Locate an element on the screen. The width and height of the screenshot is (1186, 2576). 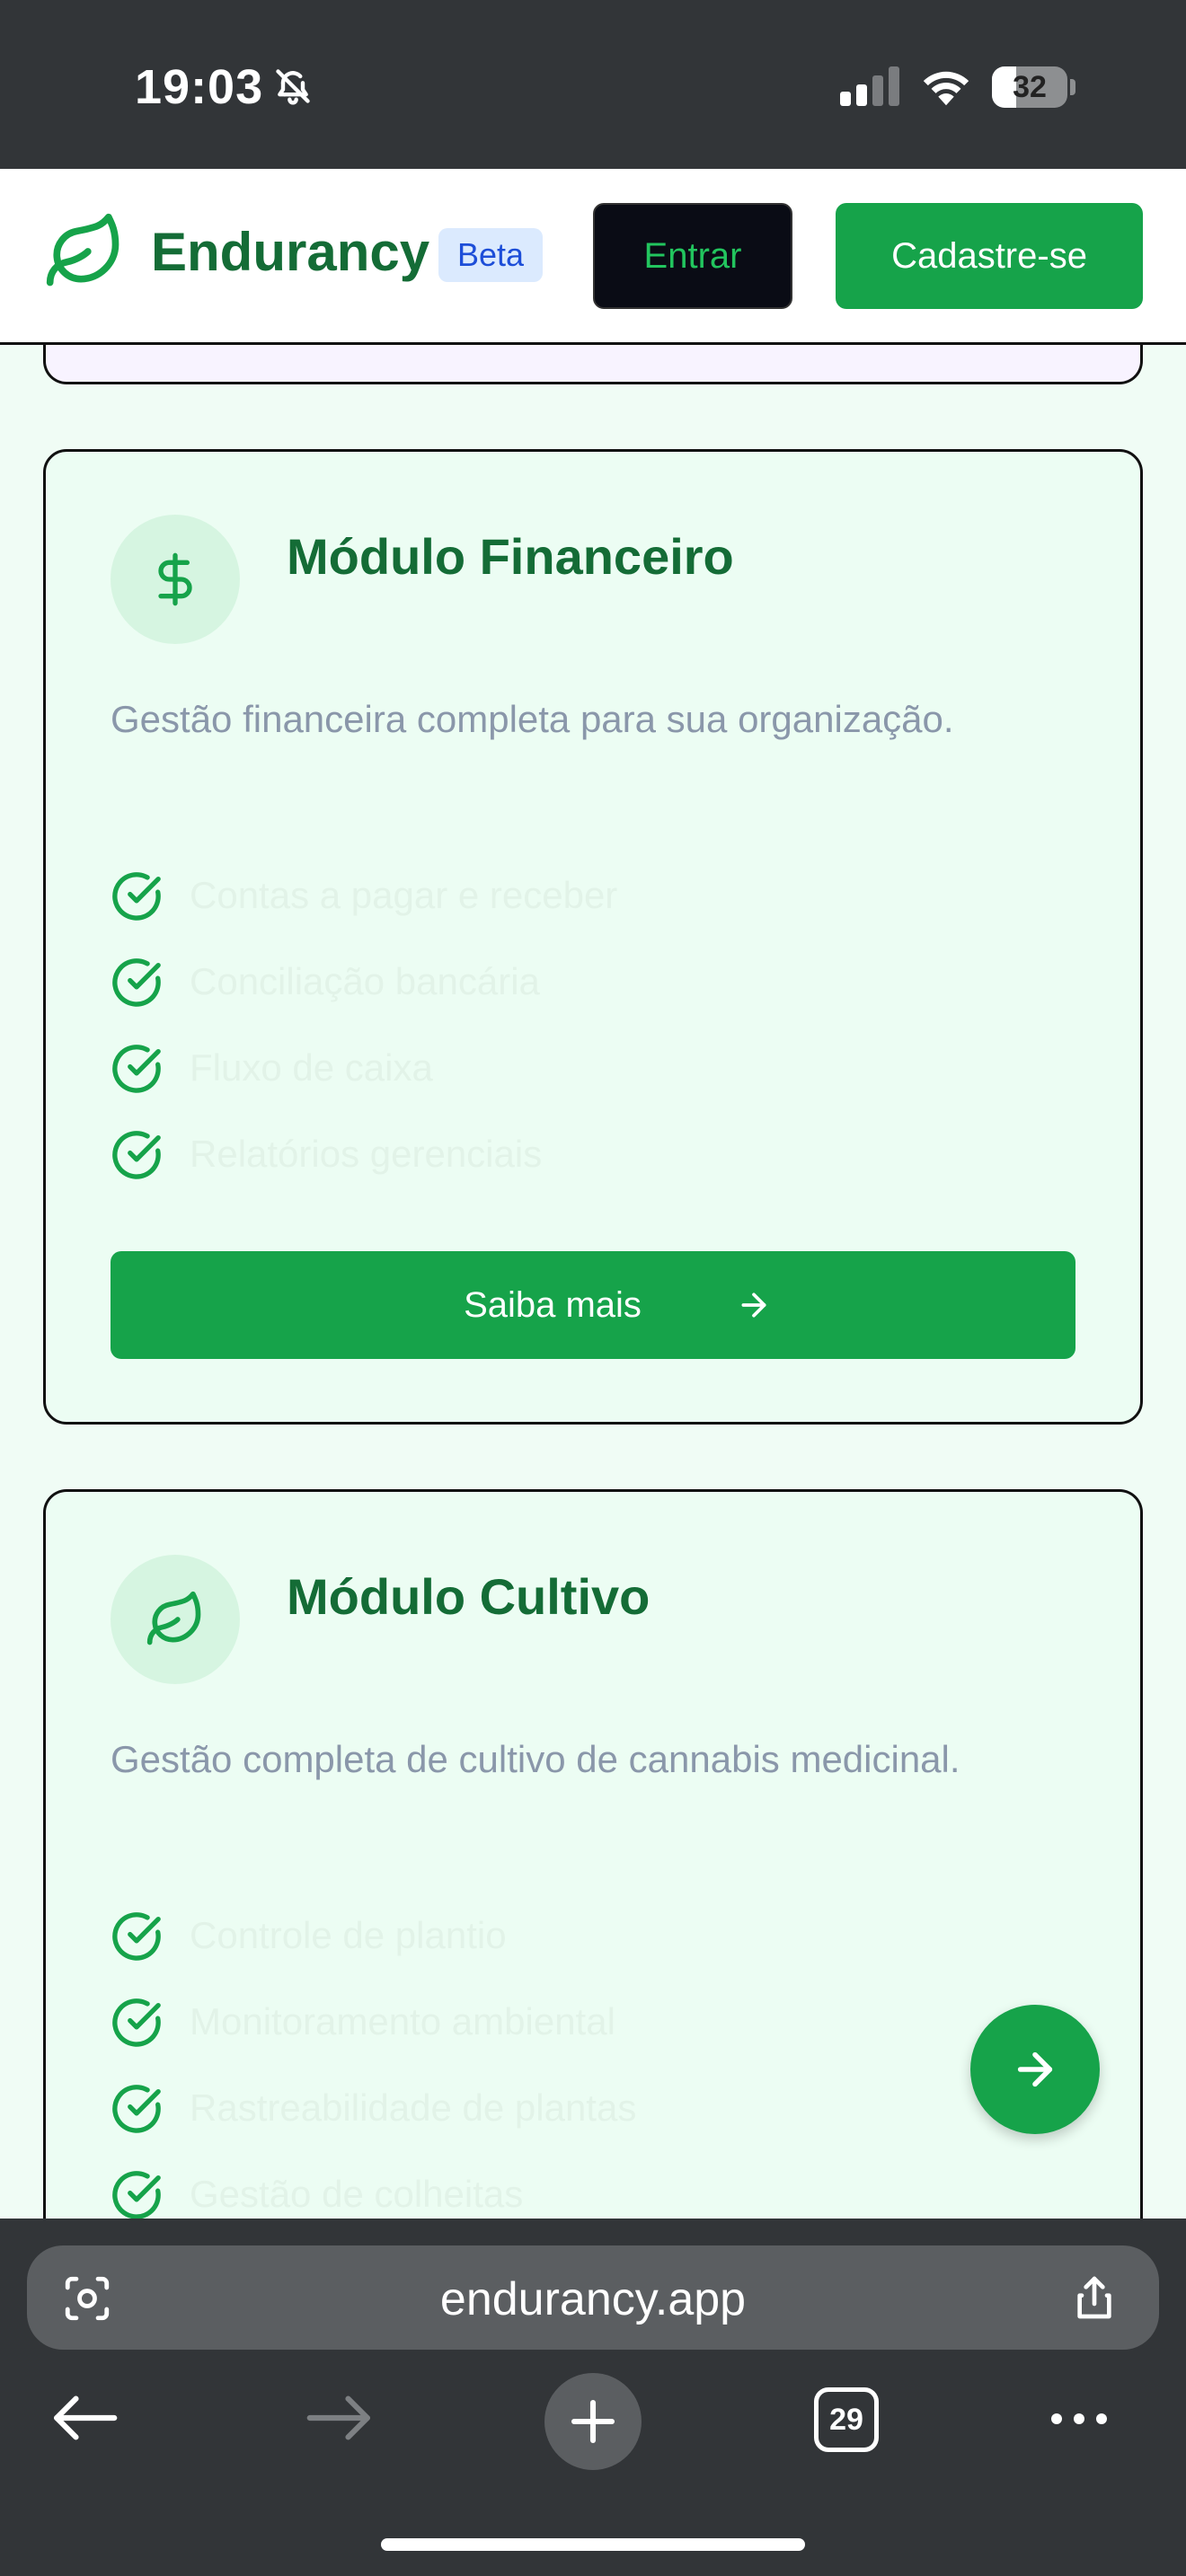
dollar-icon is located at coordinates (175, 579).